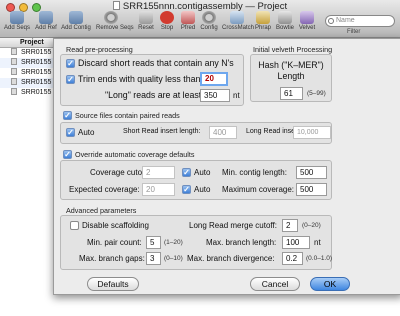 Image resolution: width=400 pixels, height=316 pixels. What do you see at coordinates (99, 49) in the screenshot?
I see `section-title-pre-processing: Read pre-processing` at bounding box center [99, 49].